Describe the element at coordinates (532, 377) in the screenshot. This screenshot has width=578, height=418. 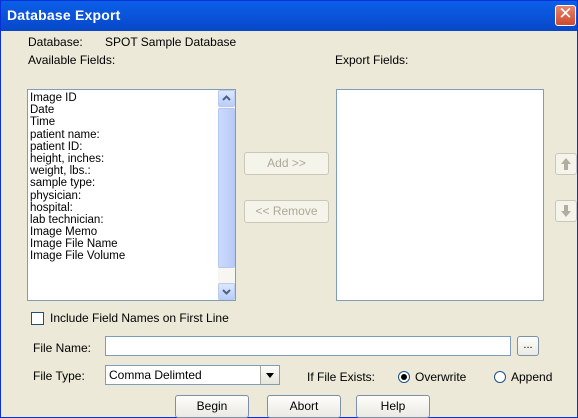
I see `append-label: Append` at that location.